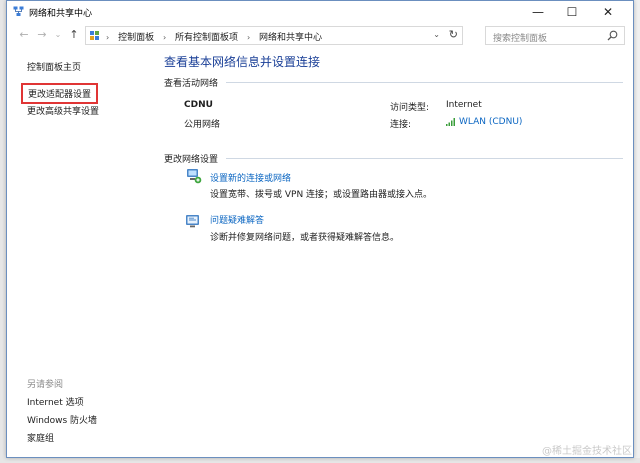 The image size is (640, 463). I want to click on see-also-homegroup: 家庭组, so click(40, 437).